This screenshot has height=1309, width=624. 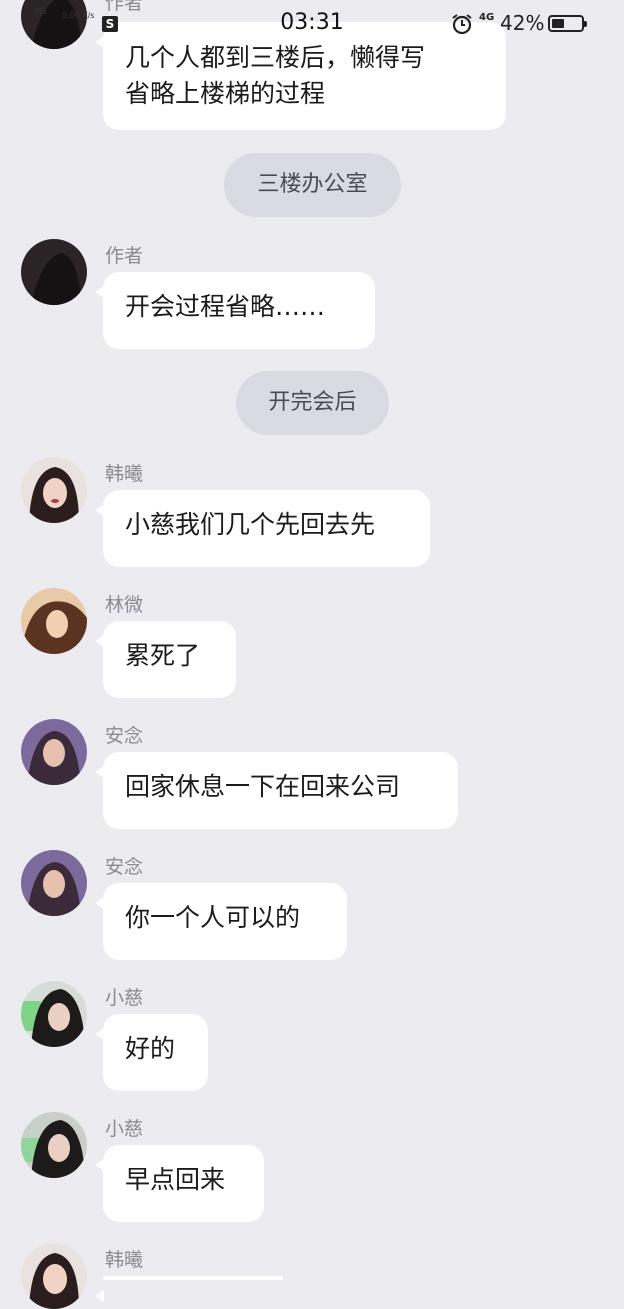 I want to click on system-notice: 三楼办公室, so click(x=312, y=185).